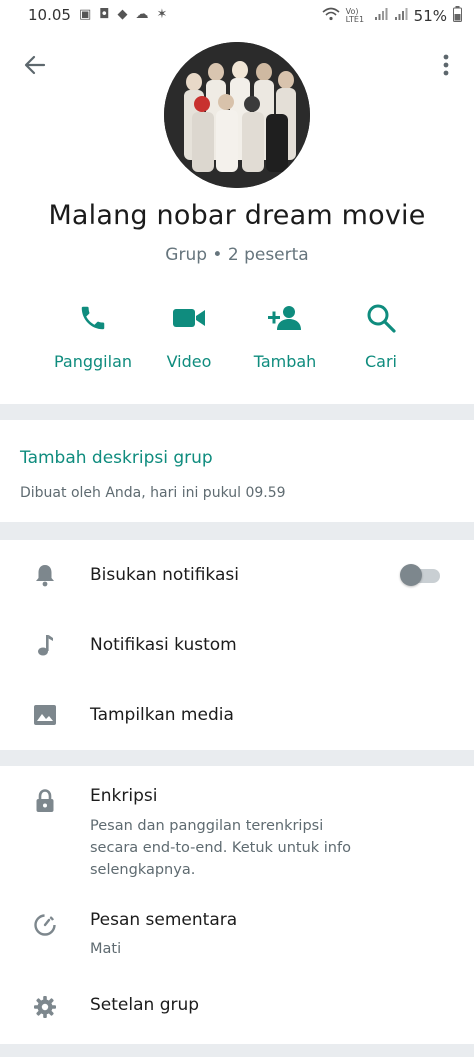 Image resolution: width=474 pixels, height=1057 pixels. What do you see at coordinates (164, 920) in the screenshot?
I see `disappearing-messages-title: Pesan sementara` at bounding box center [164, 920].